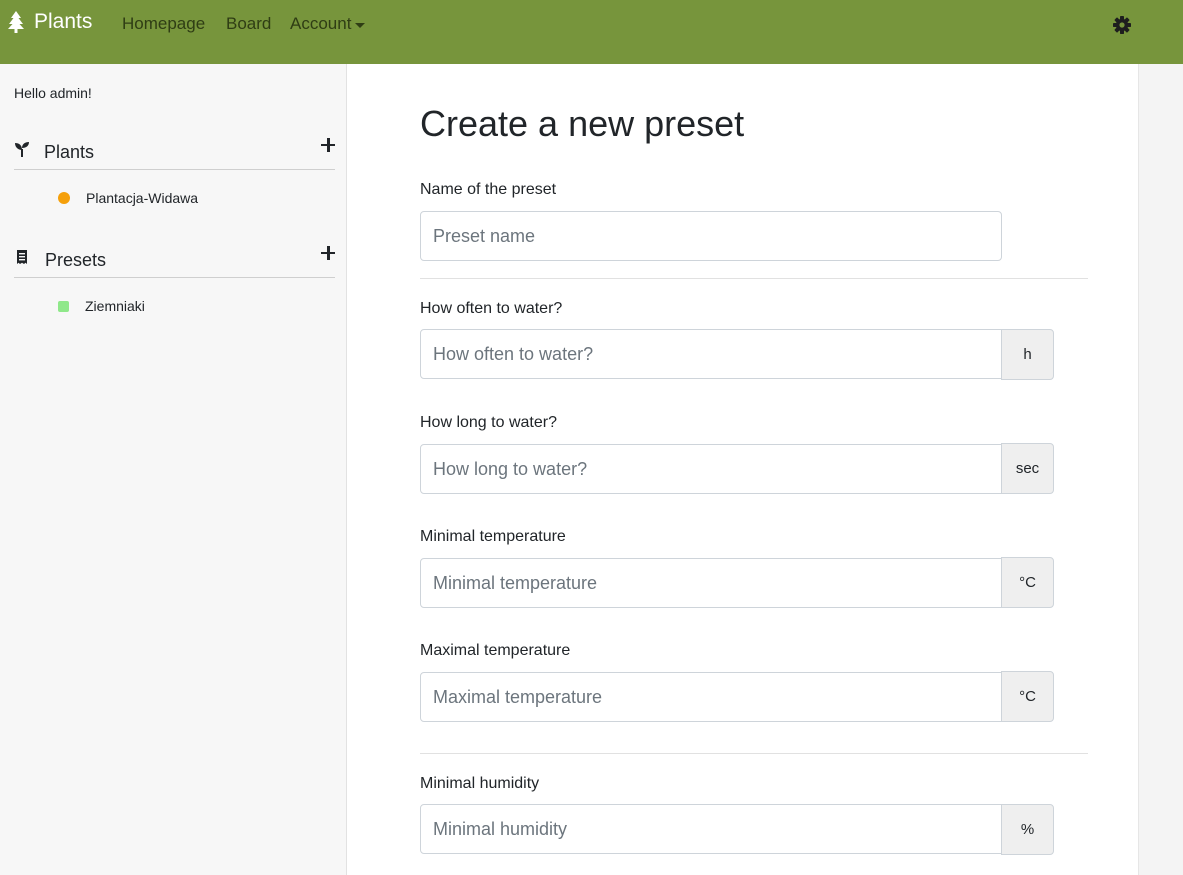 The image size is (1183, 875). I want to click on receipt-icon, so click(22, 257).